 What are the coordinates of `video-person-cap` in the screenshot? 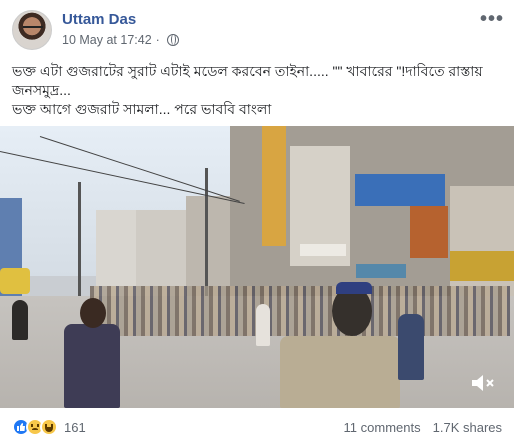 It's located at (354, 288).